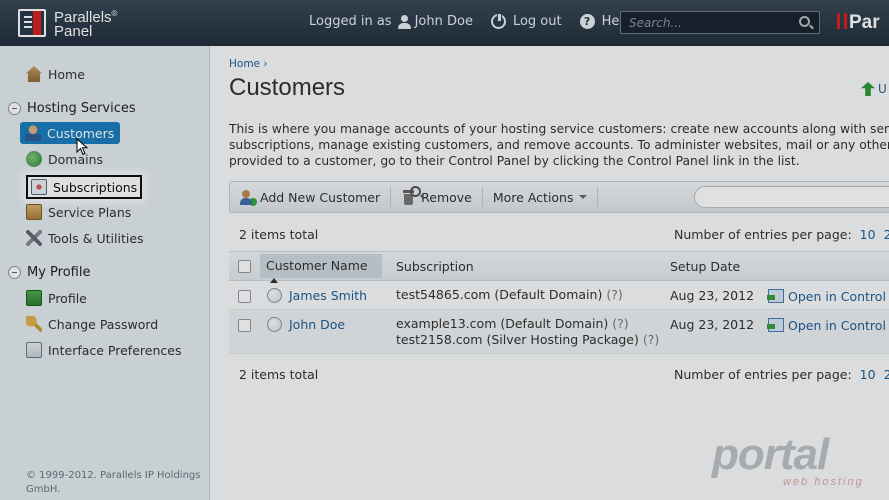  What do you see at coordinates (248, 64) in the screenshot?
I see `breadcrumb: Home ›` at bounding box center [248, 64].